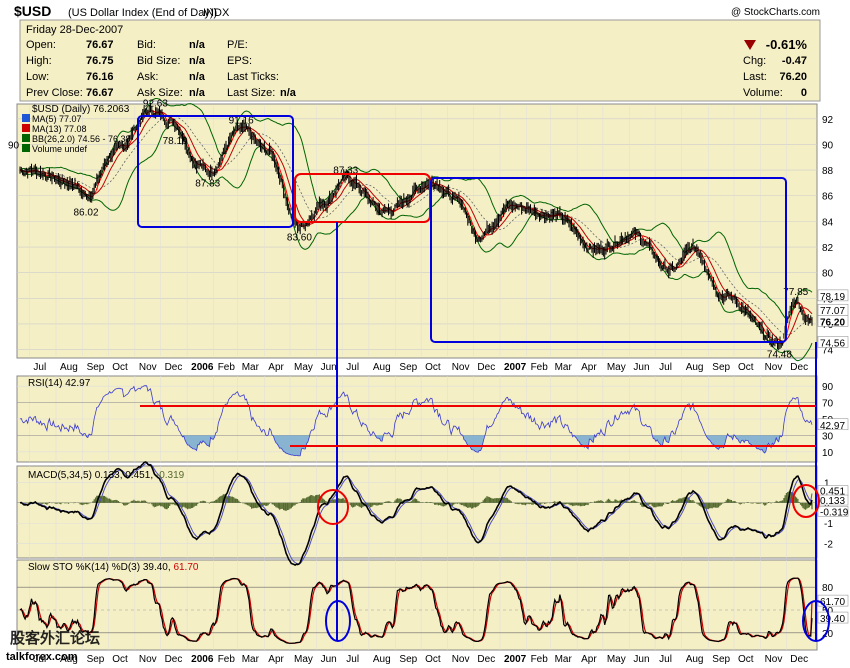 This screenshot has height=668, width=850. I want to click on ask-label: Ask:, so click(147, 77).